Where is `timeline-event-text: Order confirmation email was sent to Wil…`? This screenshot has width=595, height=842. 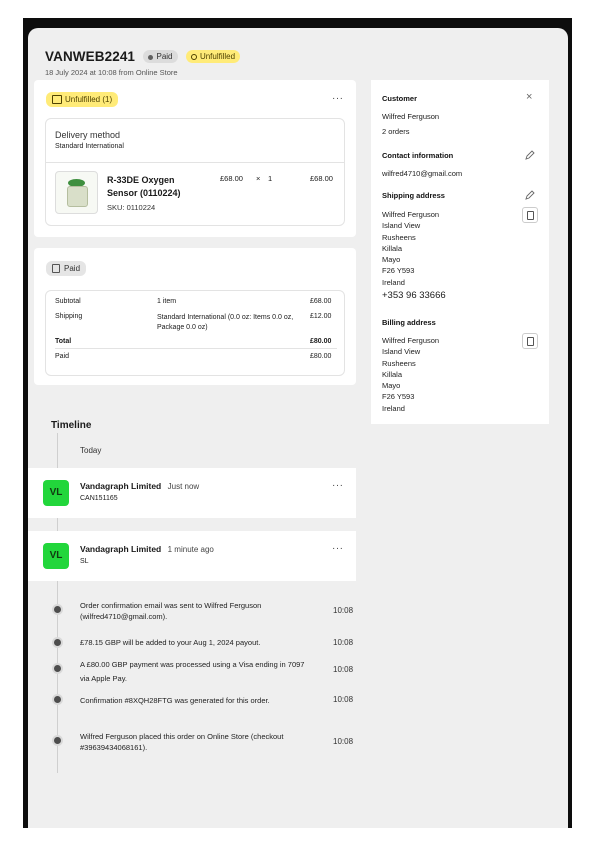 timeline-event-text: Order confirmation email was sent to Wil… is located at coordinates (171, 611).